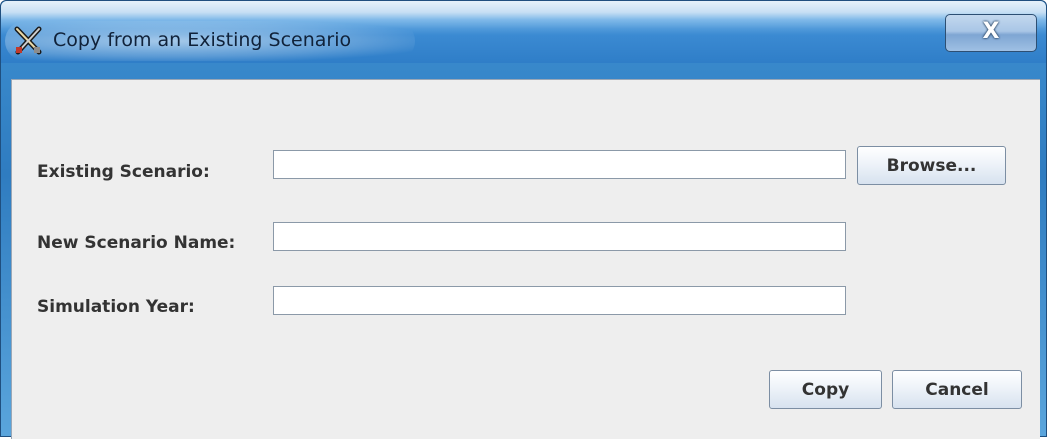  I want to click on close-button: X, so click(991, 33).